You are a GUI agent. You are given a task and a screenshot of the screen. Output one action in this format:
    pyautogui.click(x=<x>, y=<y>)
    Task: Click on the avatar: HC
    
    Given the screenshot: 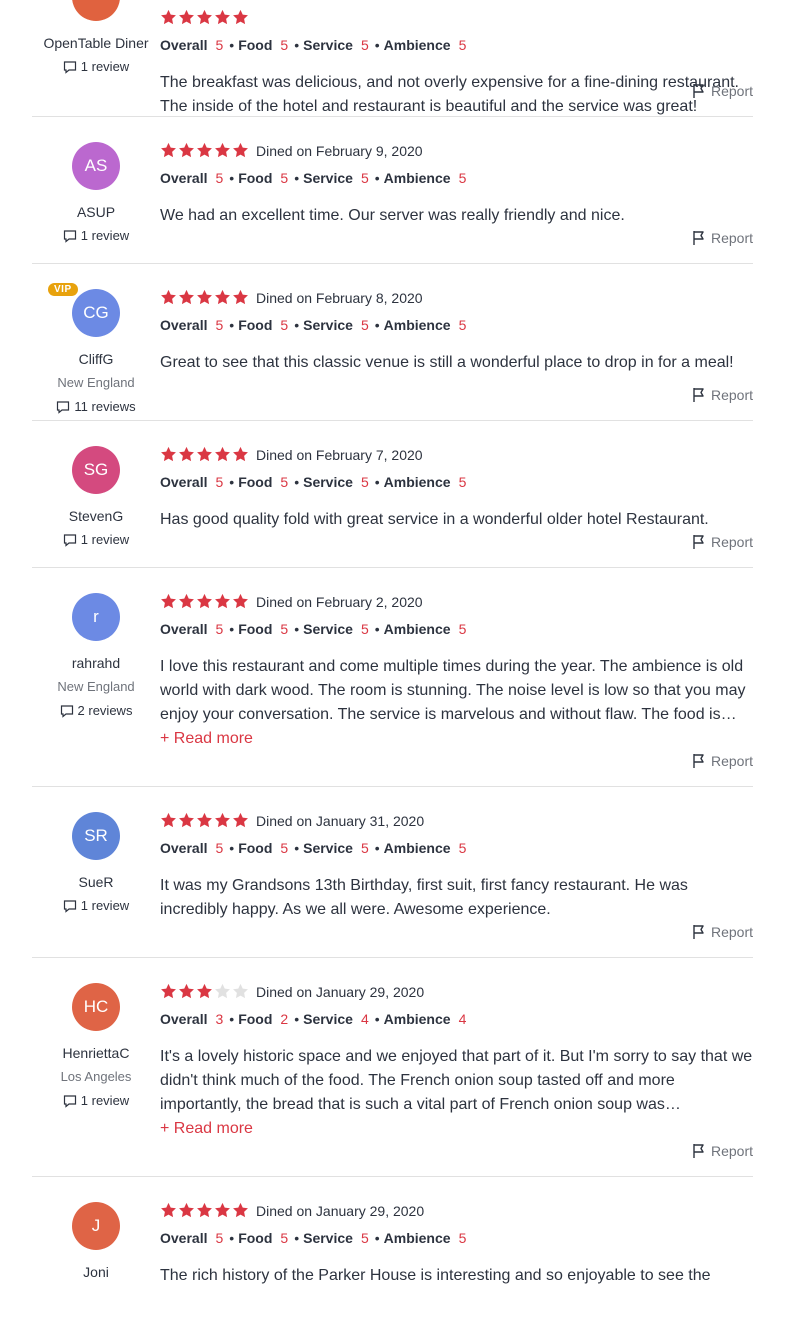 What is the action you would take?
    pyautogui.click(x=96, y=1007)
    